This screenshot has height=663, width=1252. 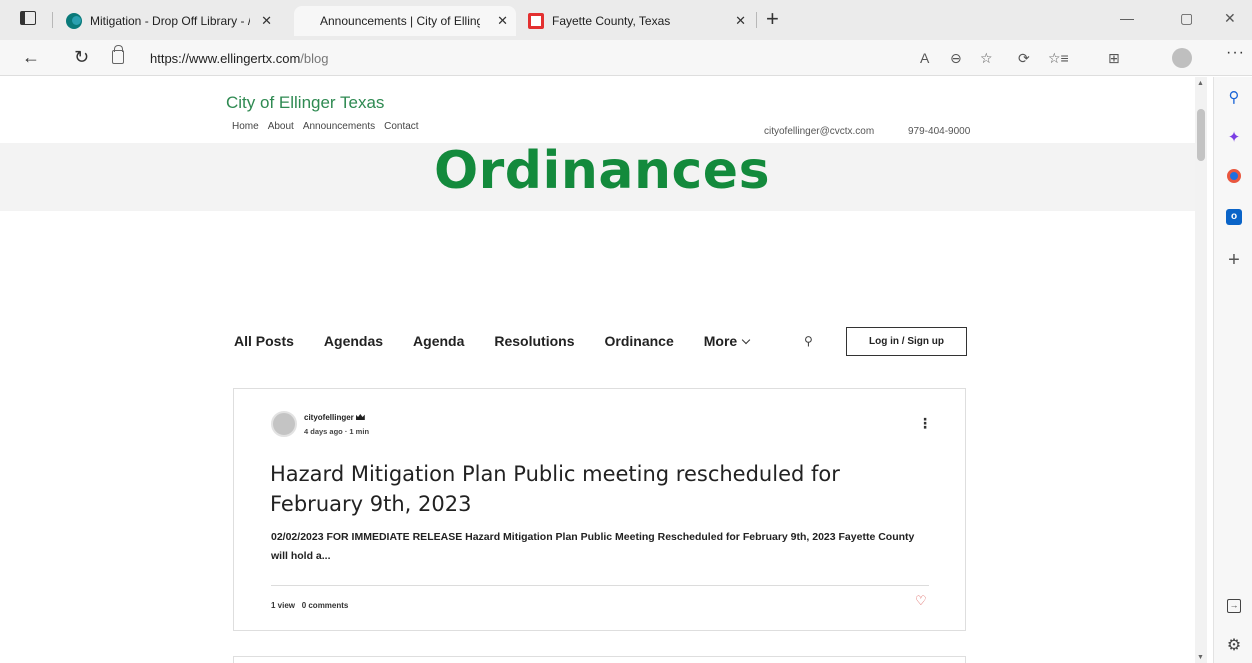 I want to click on copilot-icon: ✦, so click(x=1234, y=138).